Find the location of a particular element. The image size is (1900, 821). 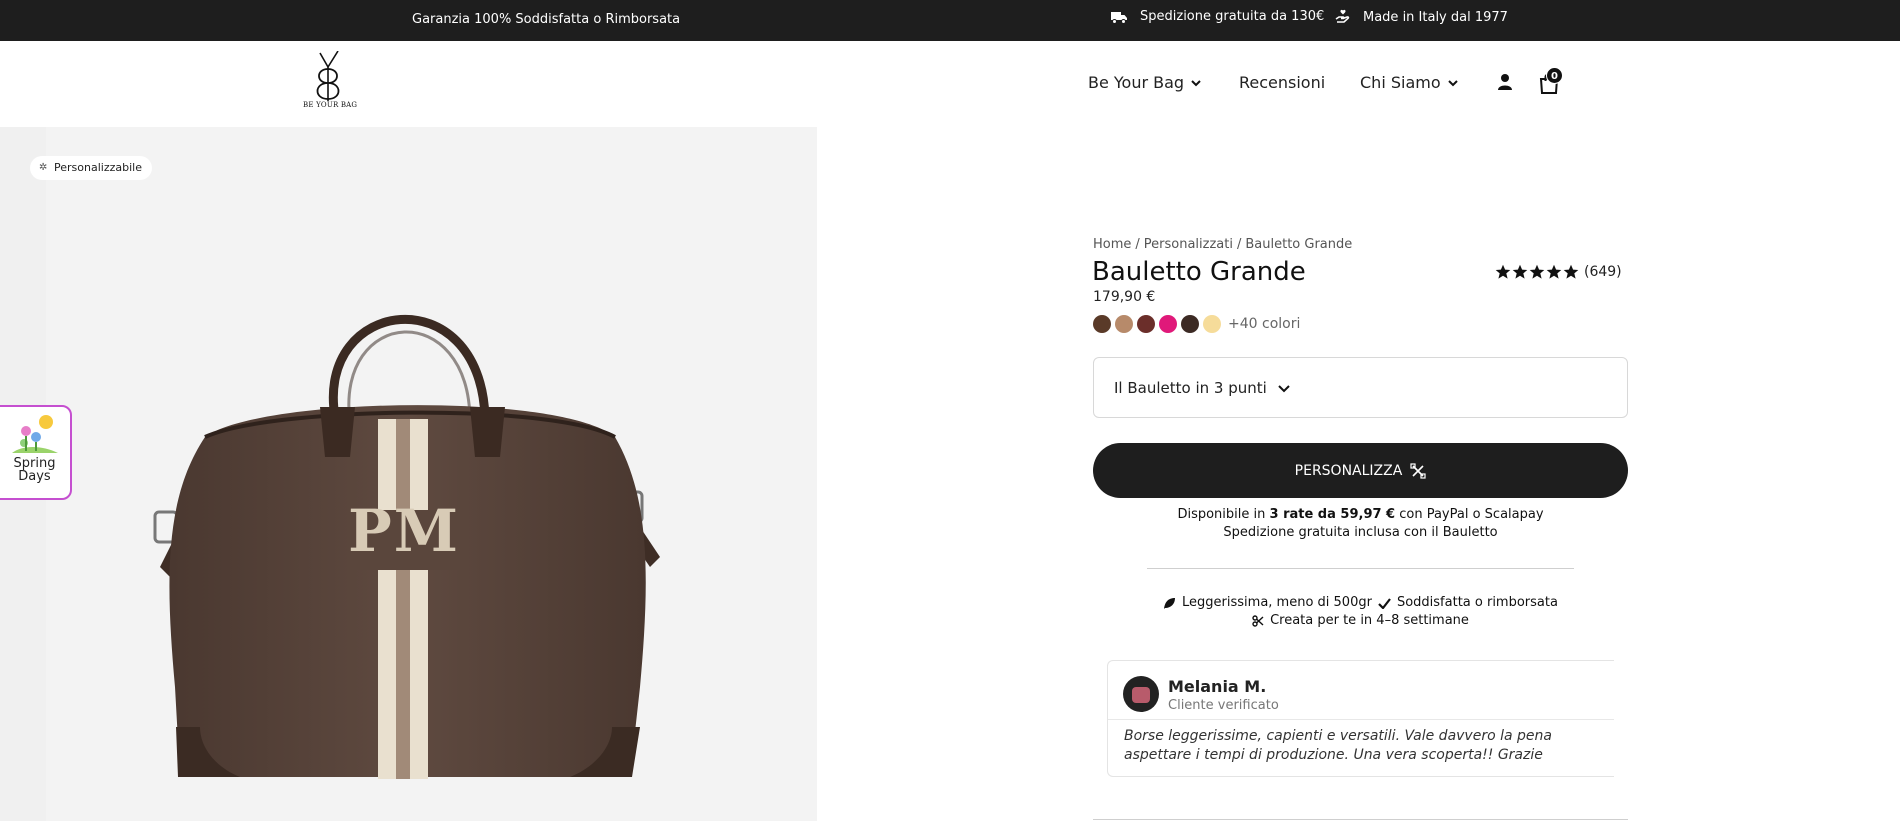

nav-recensioni: Recensioni is located at coordinates (1282, 82).